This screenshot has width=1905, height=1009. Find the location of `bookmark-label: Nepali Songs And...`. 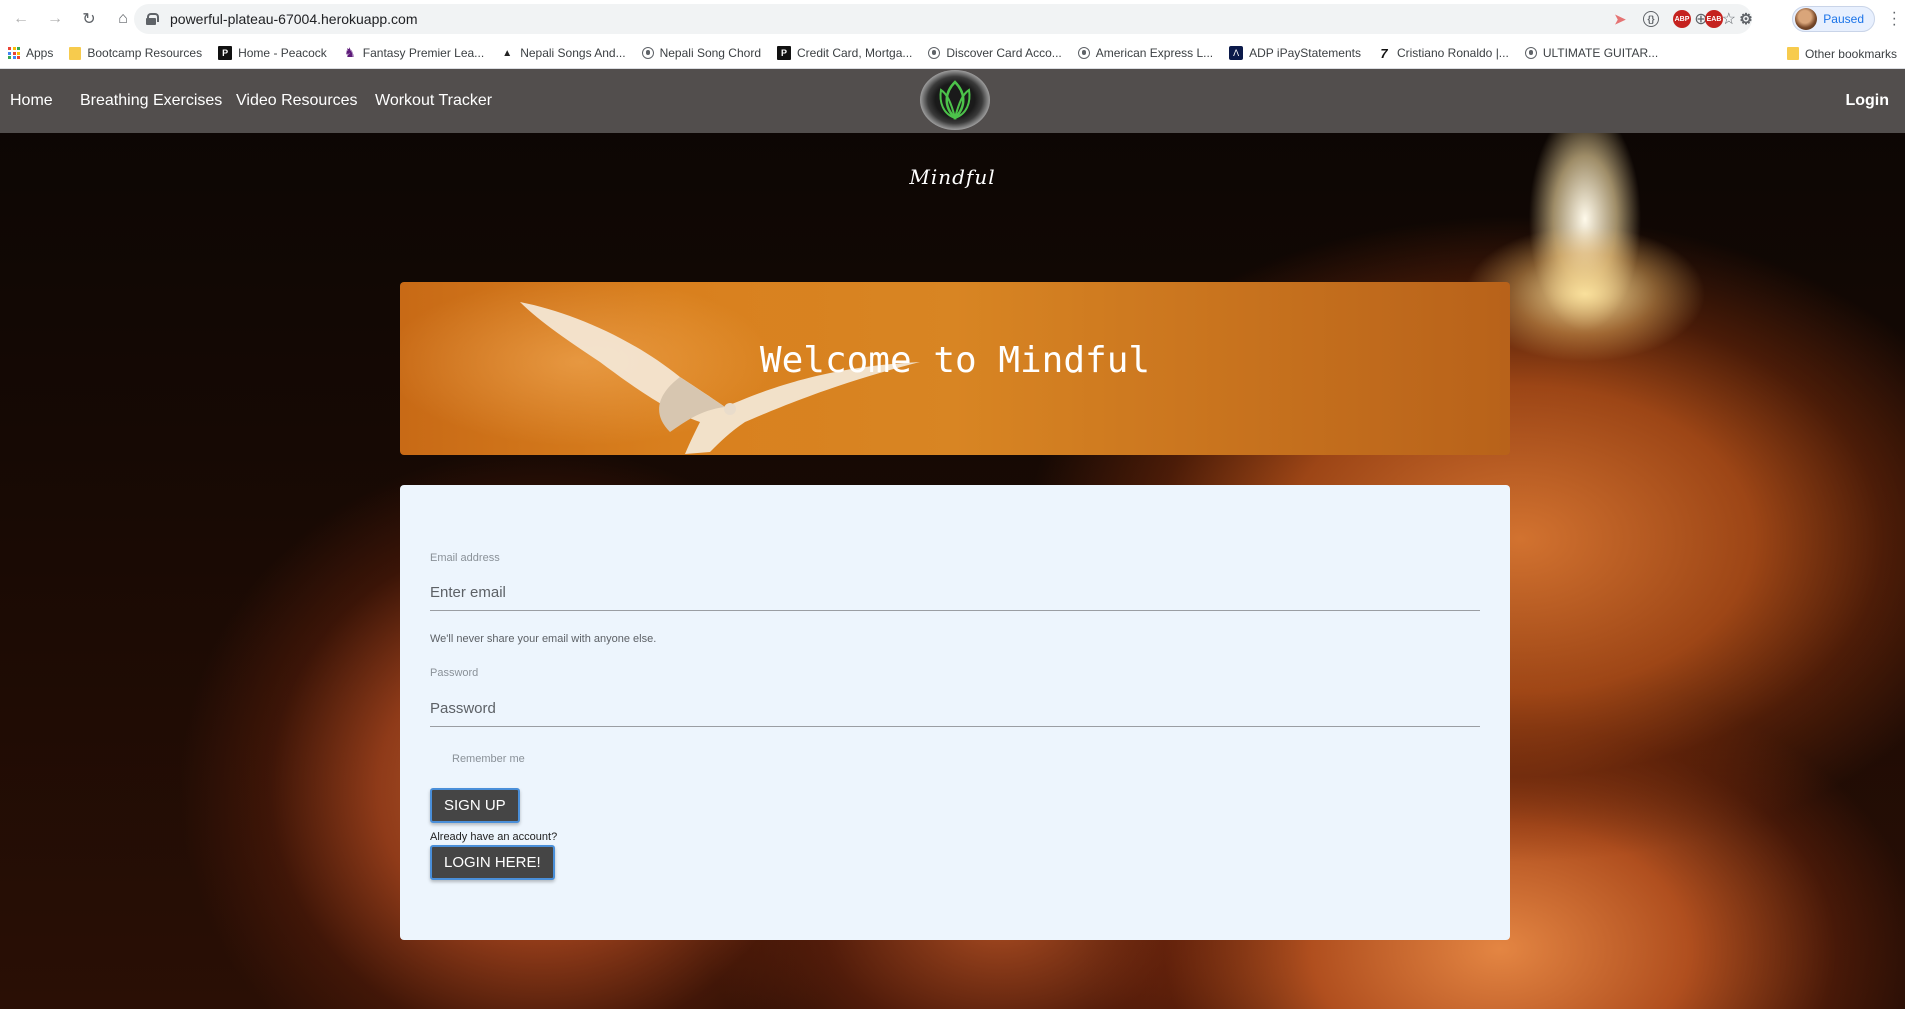

bookmark-label: Nepali Songs And... is located at coordinates (573, 53).